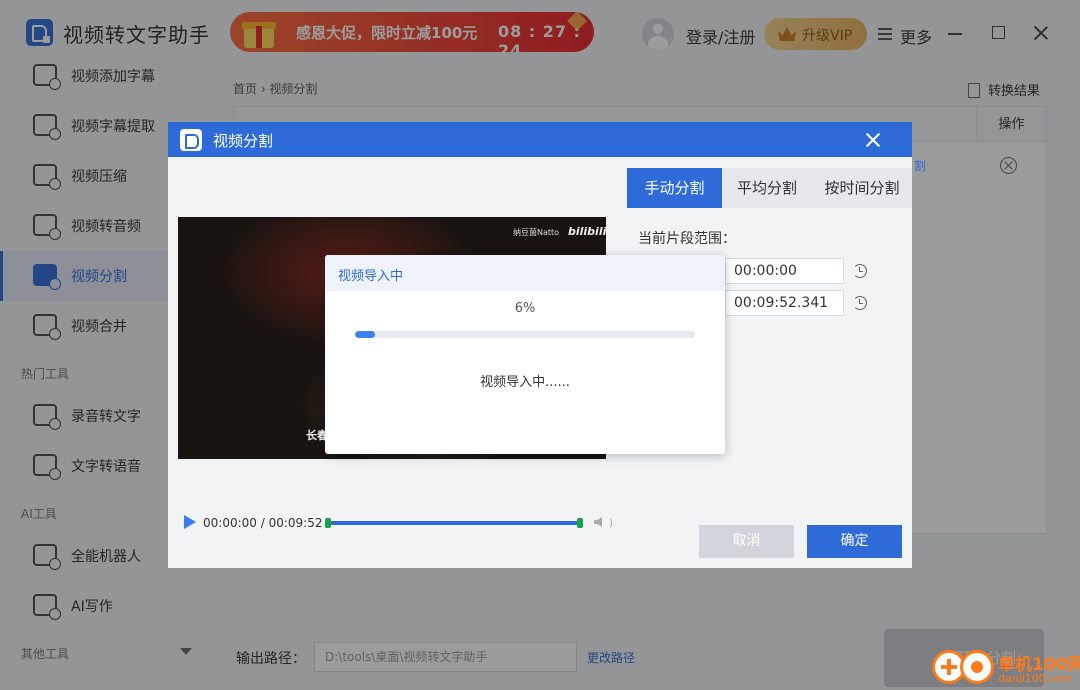 The image size is (1080, 690). What do you see at coordinates (190, 522) in the screenshot?
I see `play-icon` at bounding box center [190, 522].